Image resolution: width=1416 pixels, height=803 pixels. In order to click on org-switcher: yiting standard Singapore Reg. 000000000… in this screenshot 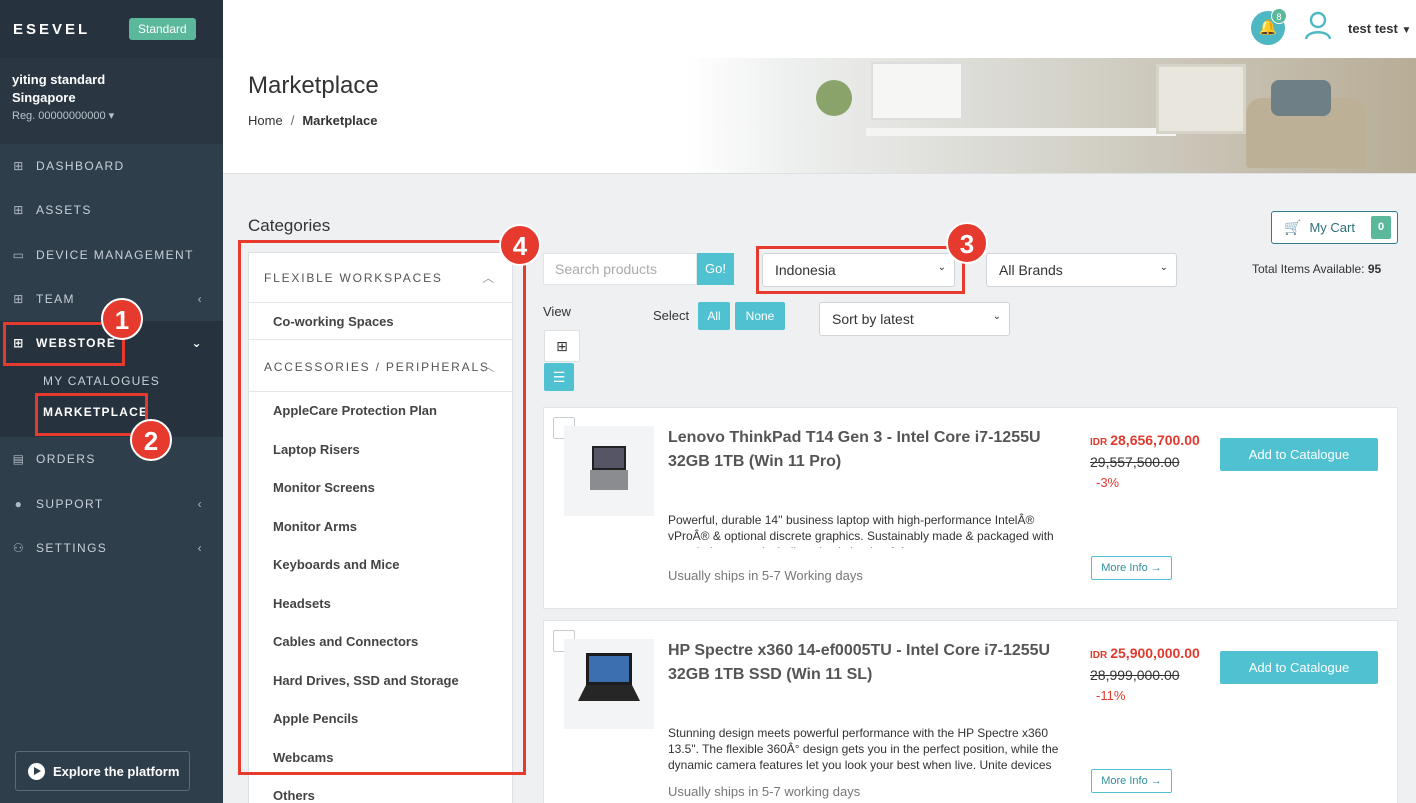, I will do `click(111, 101)`.